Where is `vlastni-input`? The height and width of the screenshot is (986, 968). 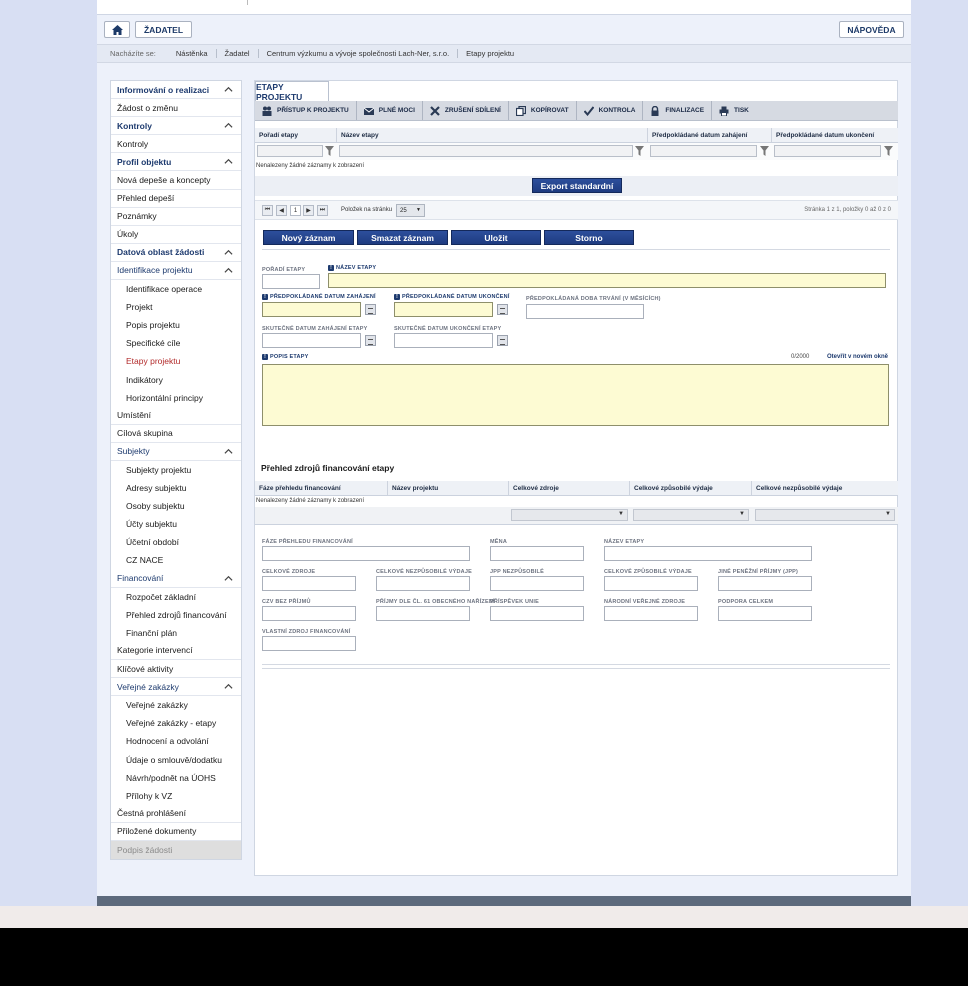 vlastni-input is located at coordinates (309, 643).